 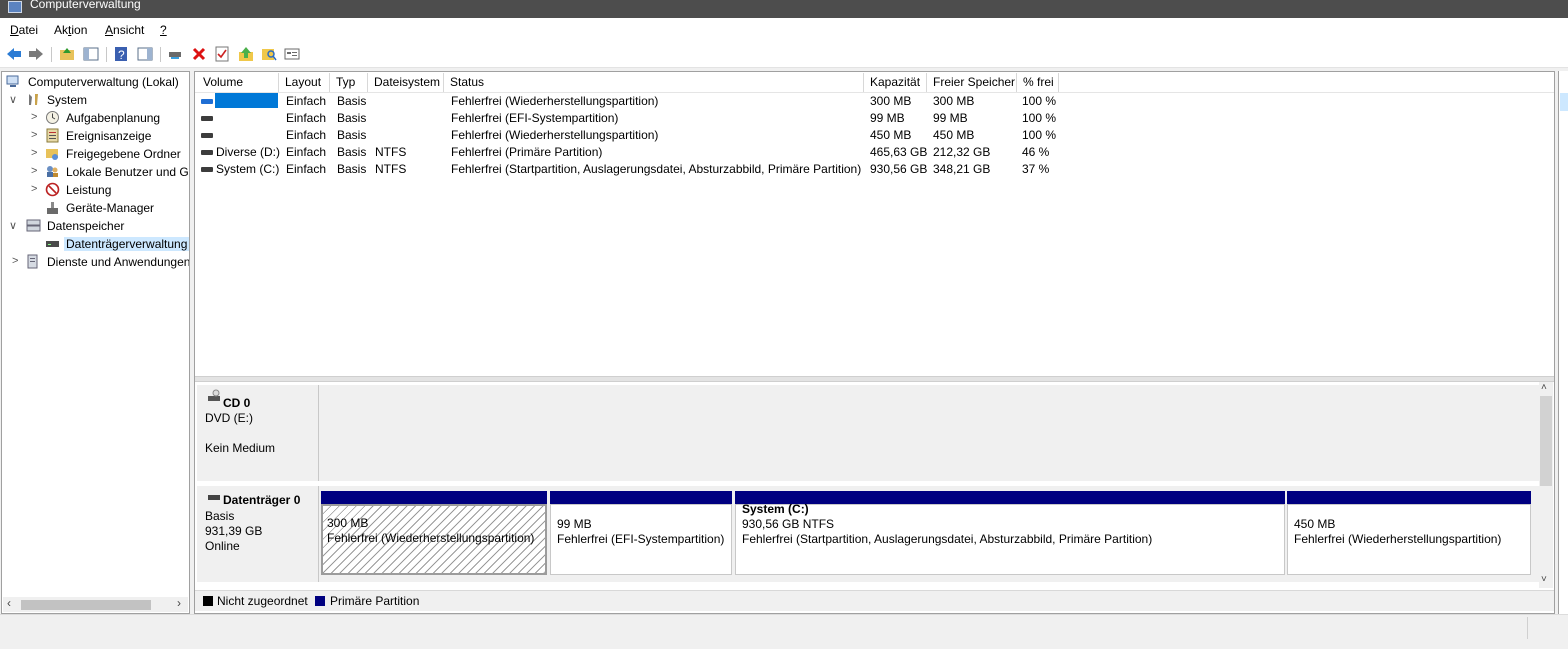 I want to click on scroll-right-icon: ›, so click(x=179, y=603).